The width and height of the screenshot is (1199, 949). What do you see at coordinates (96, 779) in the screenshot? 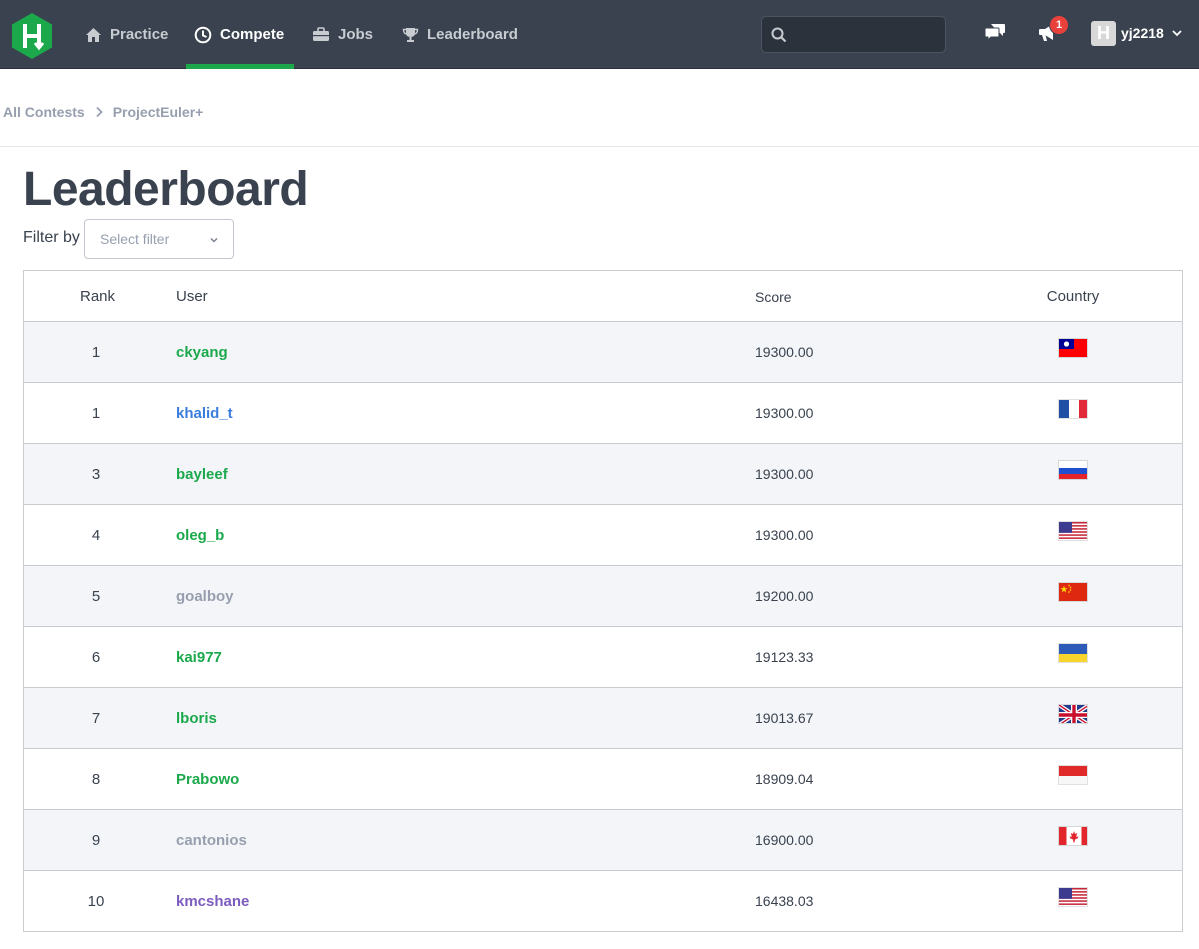
I see `rank-cell: 8` at bounding box center [96, 779].